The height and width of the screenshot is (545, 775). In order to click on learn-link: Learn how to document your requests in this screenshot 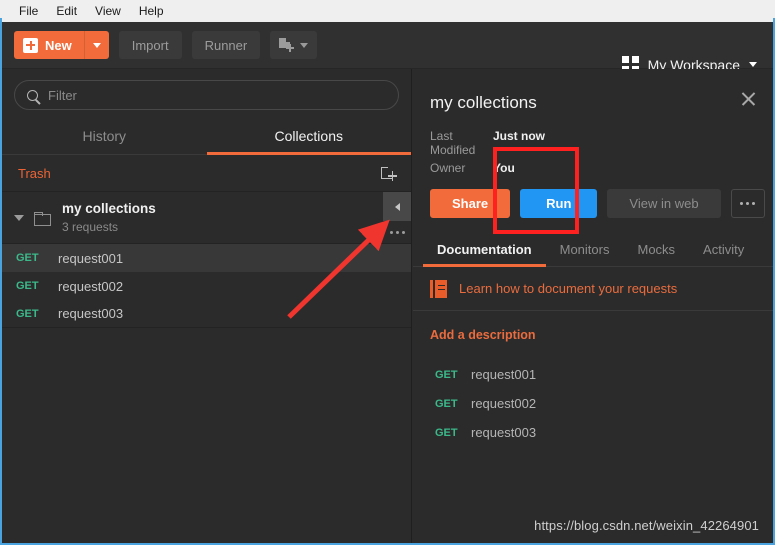, I will do `click(568, 288)`.